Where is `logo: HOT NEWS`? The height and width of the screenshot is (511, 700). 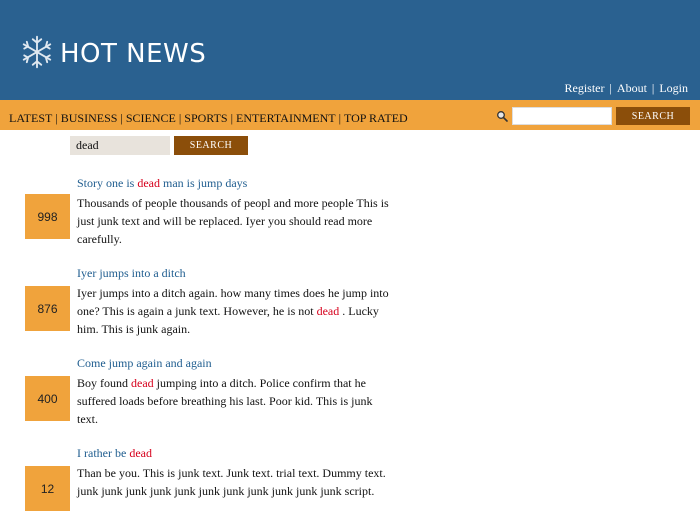
logo: HOT NEWS is located at coordinates (113, 54).